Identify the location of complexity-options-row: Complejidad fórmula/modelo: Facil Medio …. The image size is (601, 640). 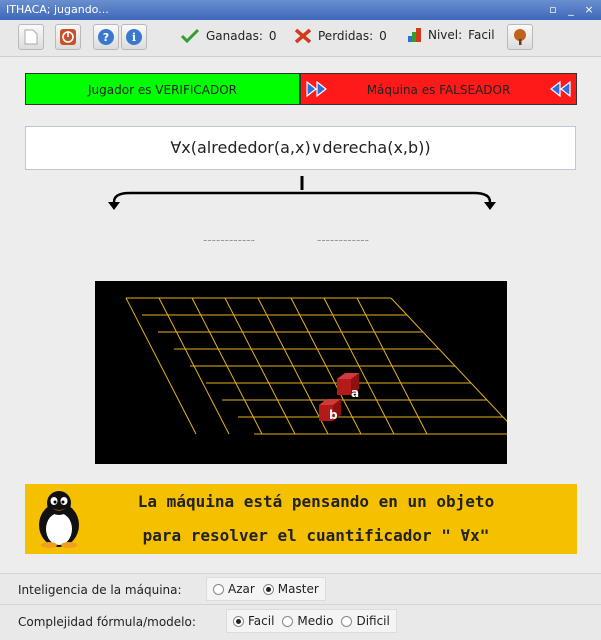
(300, 622).